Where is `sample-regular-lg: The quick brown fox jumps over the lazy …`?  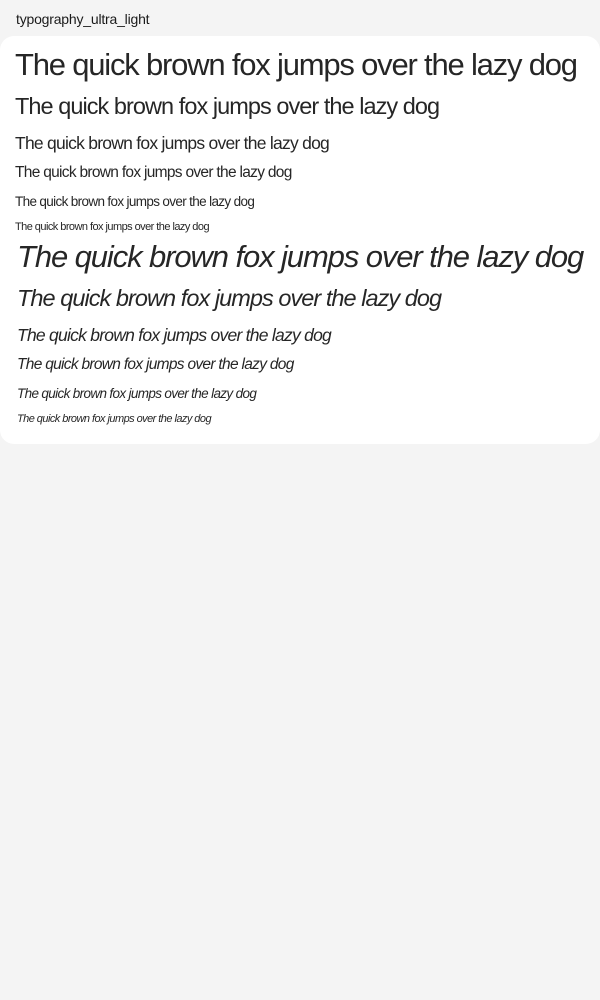 sample-regular-lg: The quick brown fox jumps over the lazy … is located at coordinates (227, 106).